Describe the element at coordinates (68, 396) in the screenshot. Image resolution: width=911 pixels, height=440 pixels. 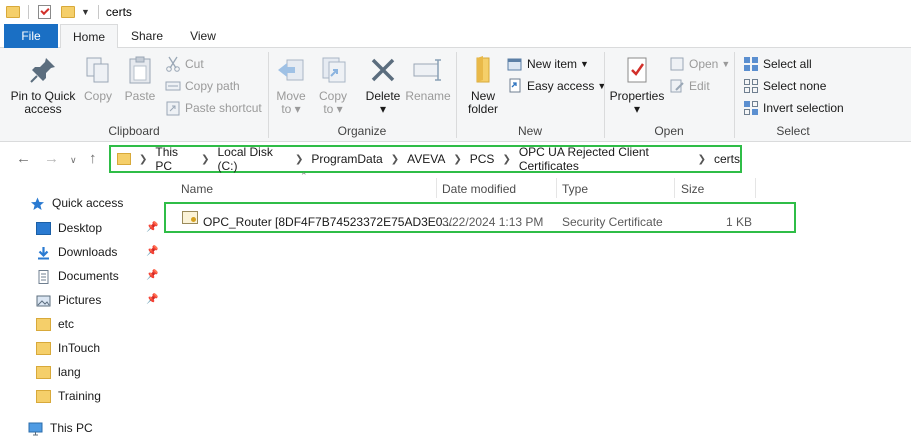
I see `sidebar-item-training: Training` at that location.